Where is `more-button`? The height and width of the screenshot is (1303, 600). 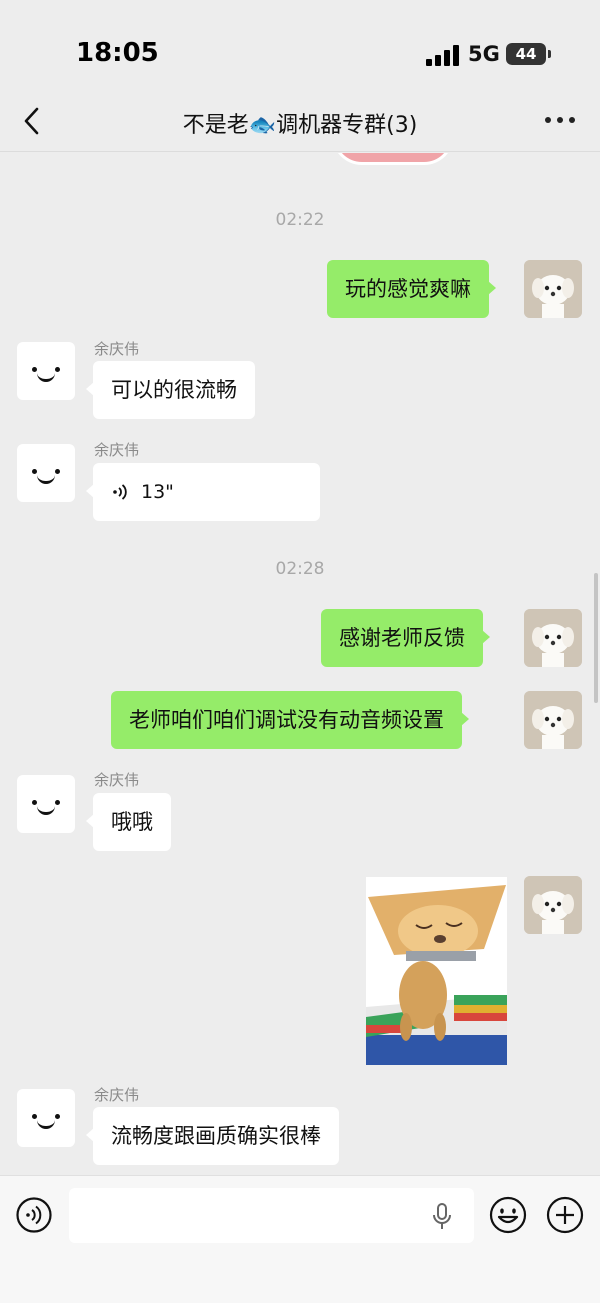
more-button is located at coordinates (561, 122).